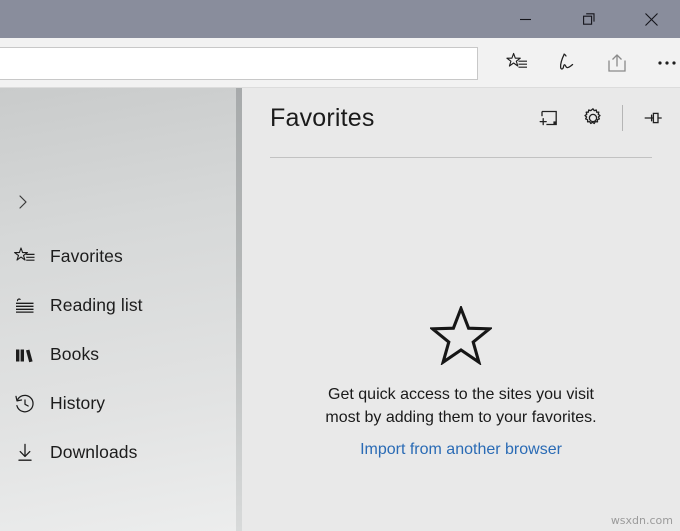  I want to click on sidebar-item-label: Books, so click(75, 354).